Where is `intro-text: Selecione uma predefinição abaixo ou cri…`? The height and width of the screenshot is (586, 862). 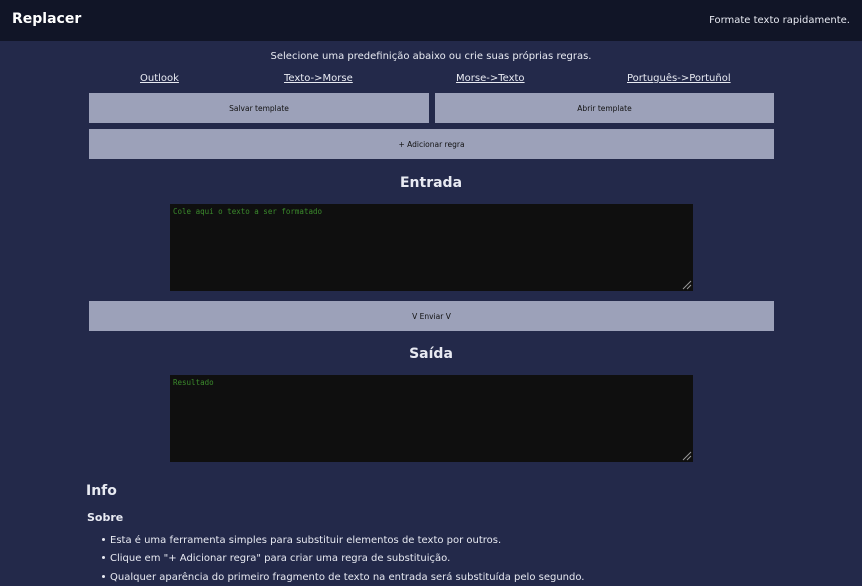
intro-text: Selecione uma predefinição abaixo ou cri… is located at coordinates (431, 56).